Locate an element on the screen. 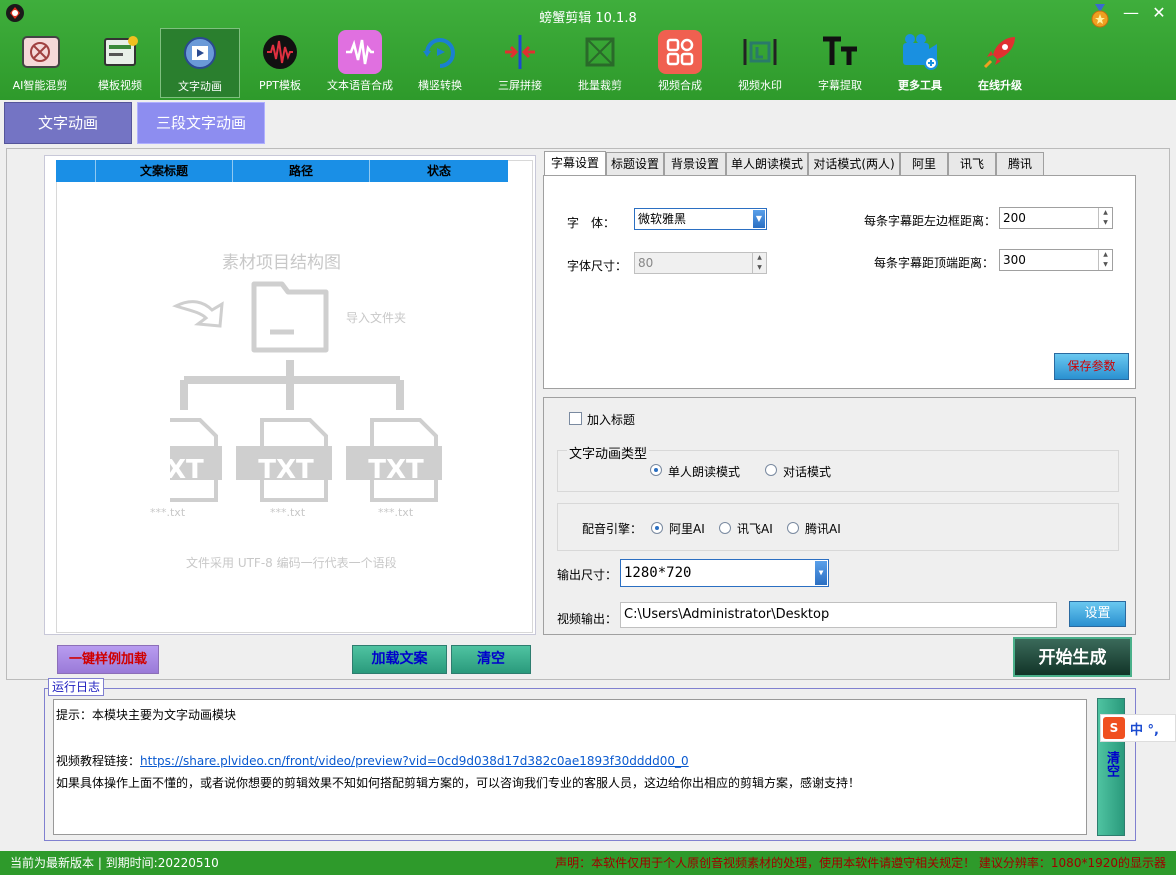 The height and width of the screenshot is (875, 1176). top-margin-label: 每条字幕距顶端距离： is located at coordinates (934, 263).